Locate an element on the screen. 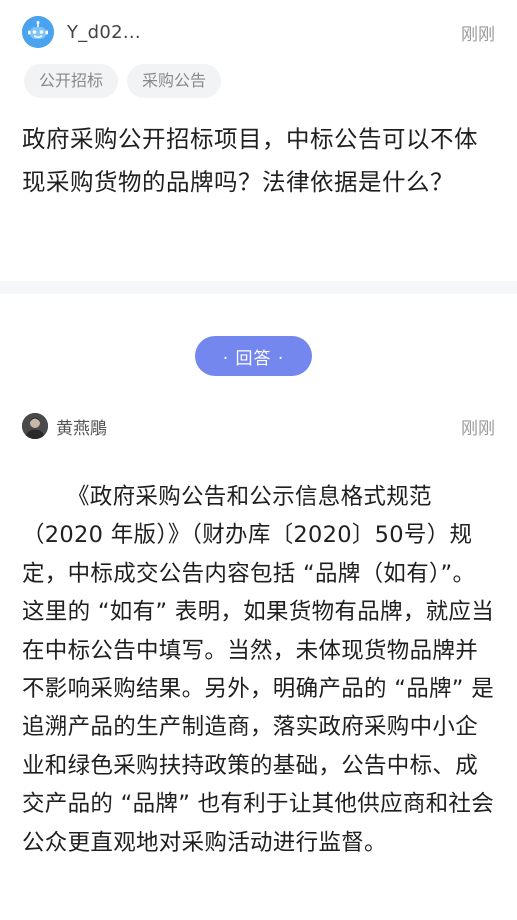  answer-button: · 回答 · is located at coordinates (253, 356).